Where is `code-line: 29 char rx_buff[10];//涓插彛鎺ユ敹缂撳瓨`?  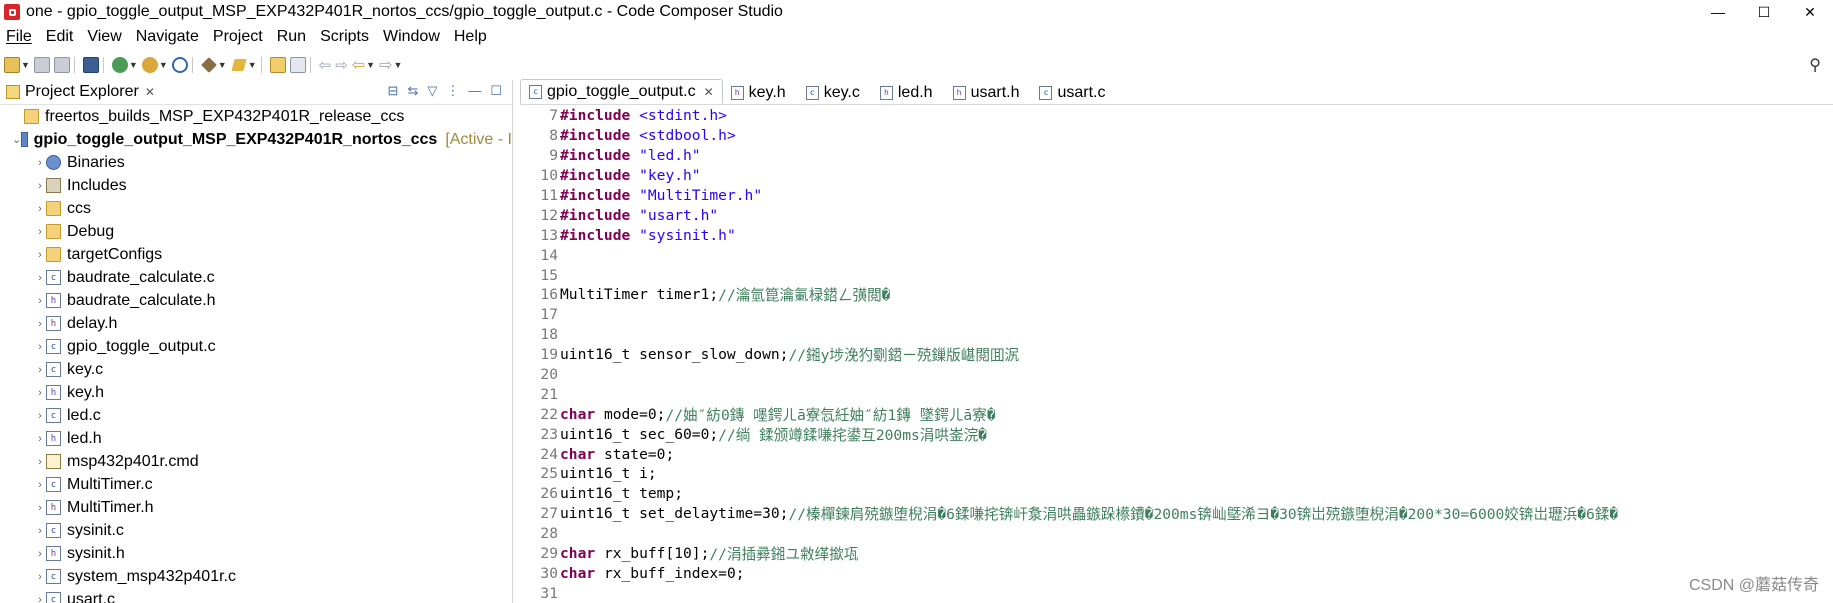 code-line: 29 char rx_buff[10];//涓插彛鎺ユ敹缂撳瓨 is located at coordinates (1069, 554).